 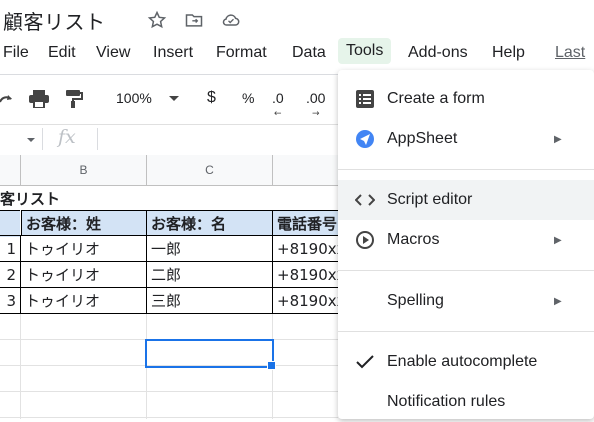 What do you see at coordinates (209, 274) in the screenshot?
I see `row-2-first: 二郎` at bounding box center [209, 274].